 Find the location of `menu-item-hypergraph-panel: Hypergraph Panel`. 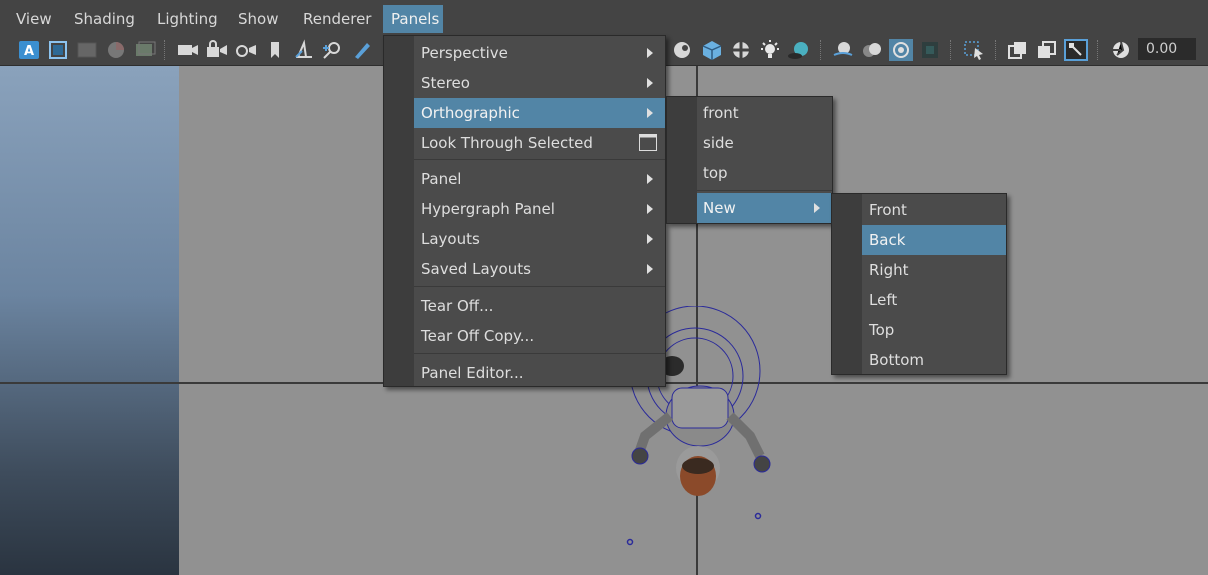

menu-item-hypergraph-panel: Hypergraph Panel is located at coordinates (524, 209).